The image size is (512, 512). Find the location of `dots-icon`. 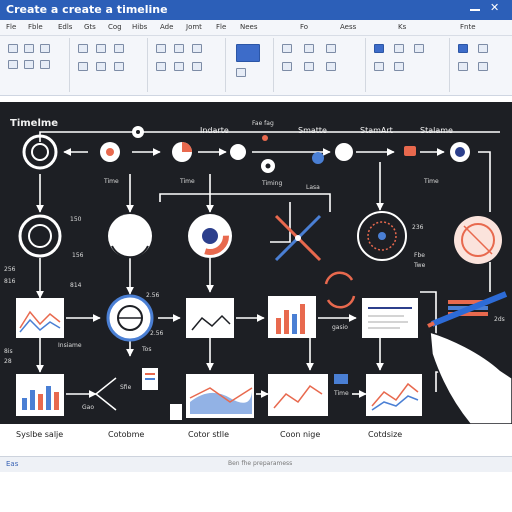

dots-icon is located at coordinates (344, 152).